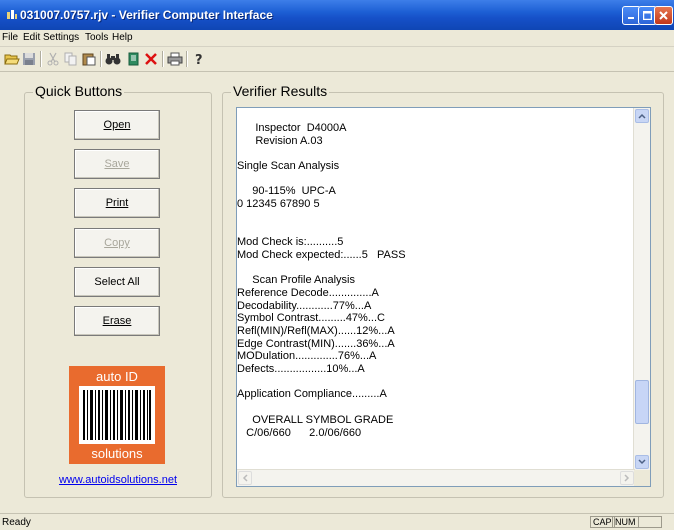  What do you see at coordinates (117, 376) in the screenshot?
I see `logo-top-text: auto ID` at bounding box center [117, 376].